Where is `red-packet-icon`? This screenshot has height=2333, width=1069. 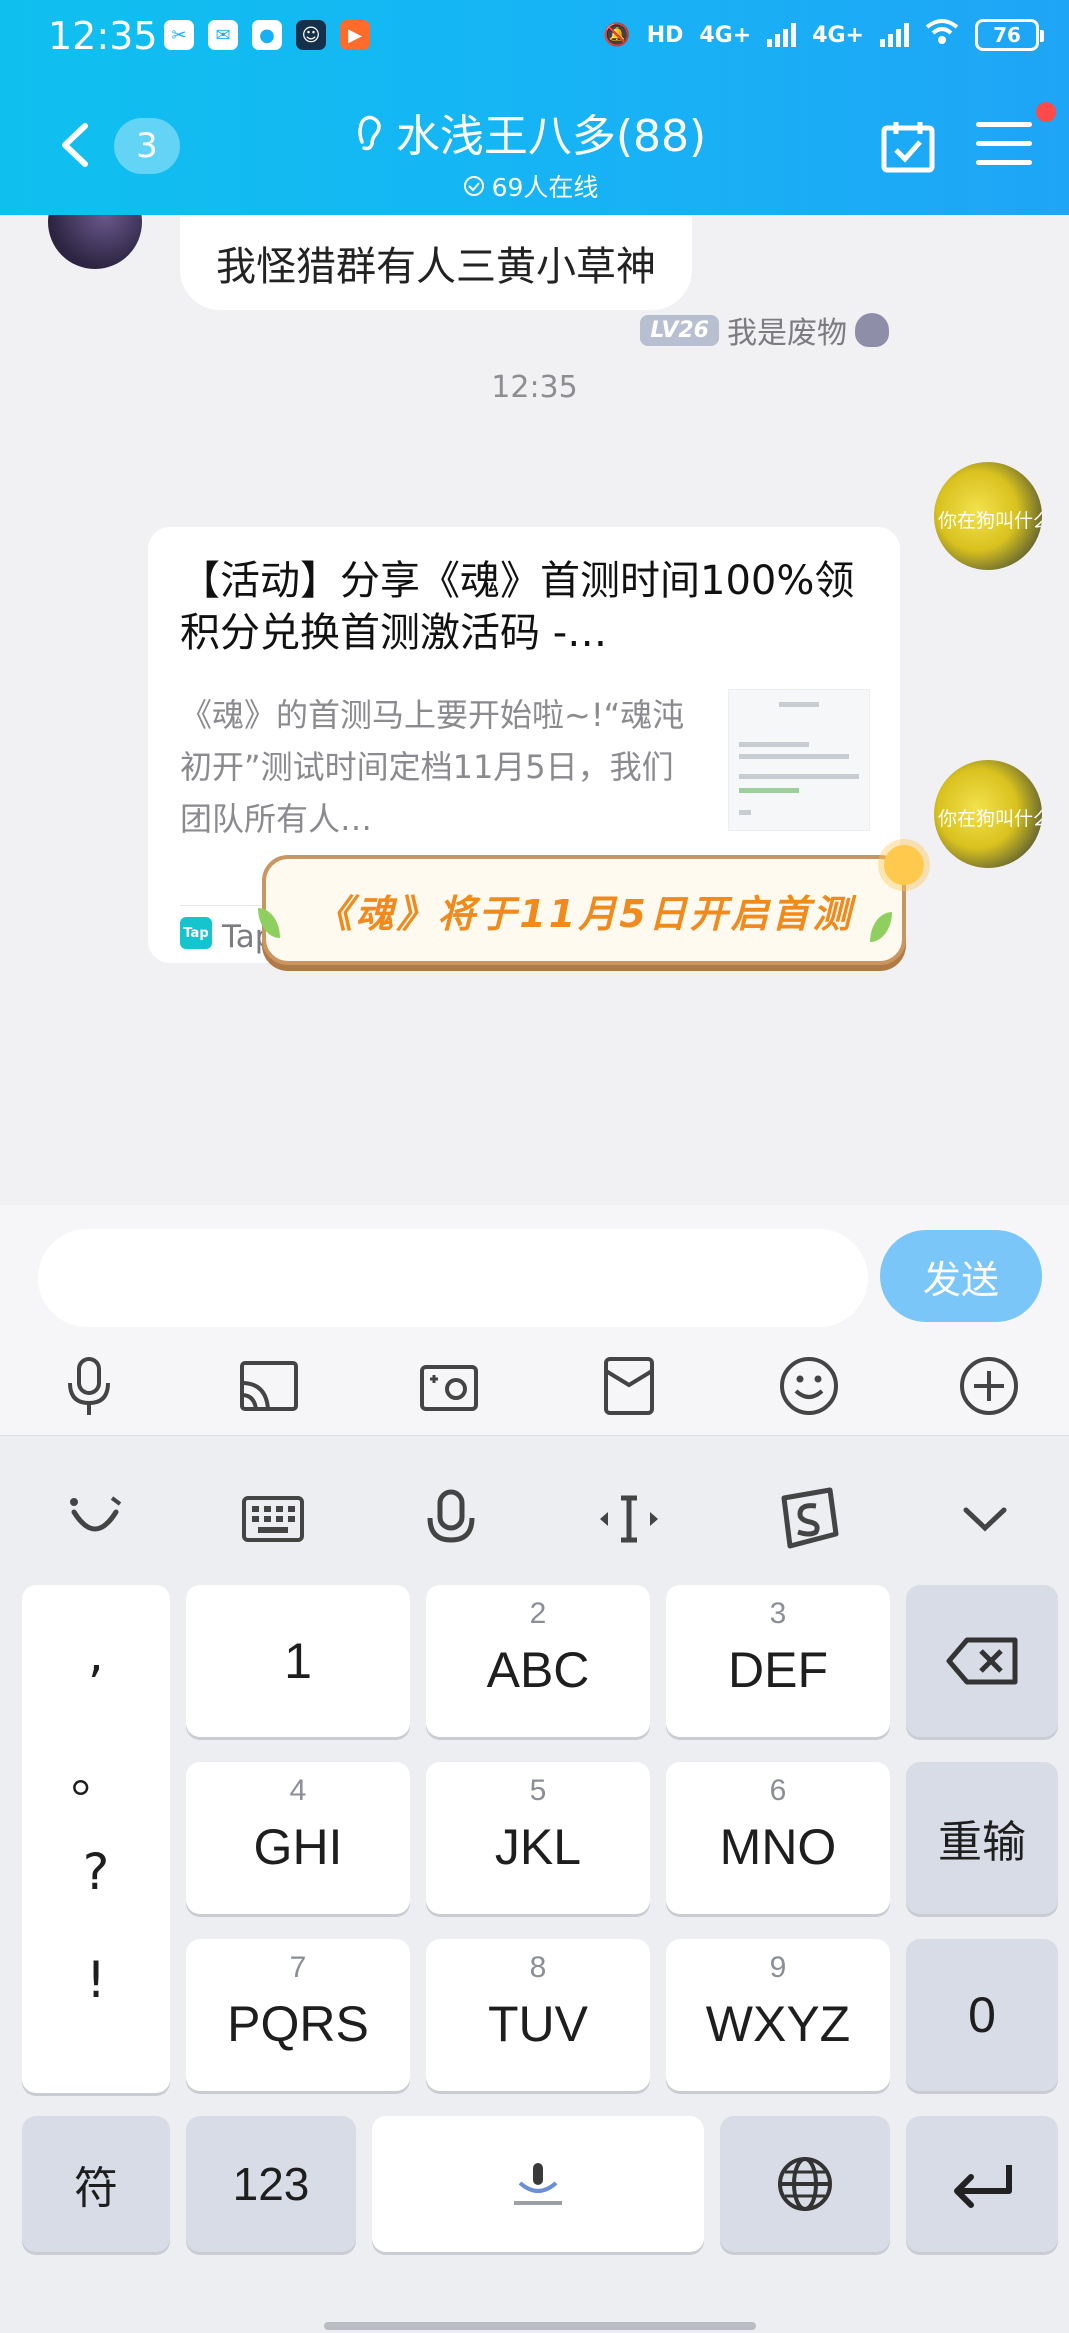
red-packet-icon is located at coordinates (629, 1386).